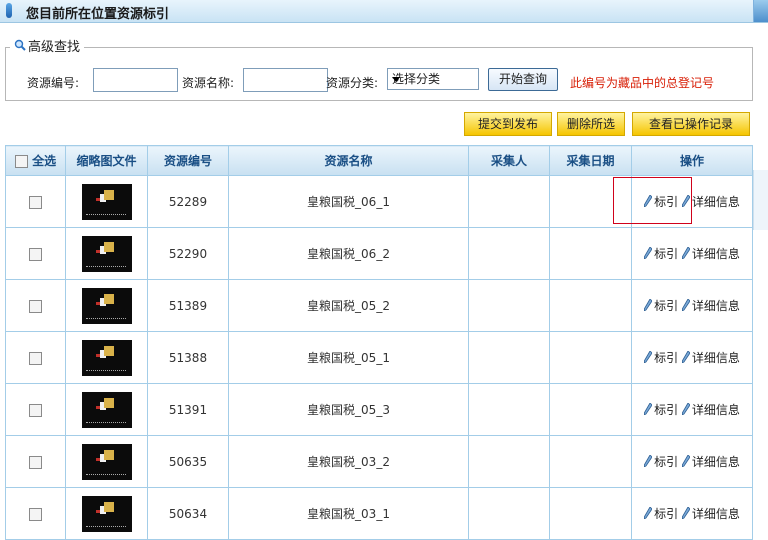 The image size is (768, 540). Describe the element at coordinates (348, 253) in the screenshot. I see `resource-name-cell: 皇粮国税_06_2` at that location.